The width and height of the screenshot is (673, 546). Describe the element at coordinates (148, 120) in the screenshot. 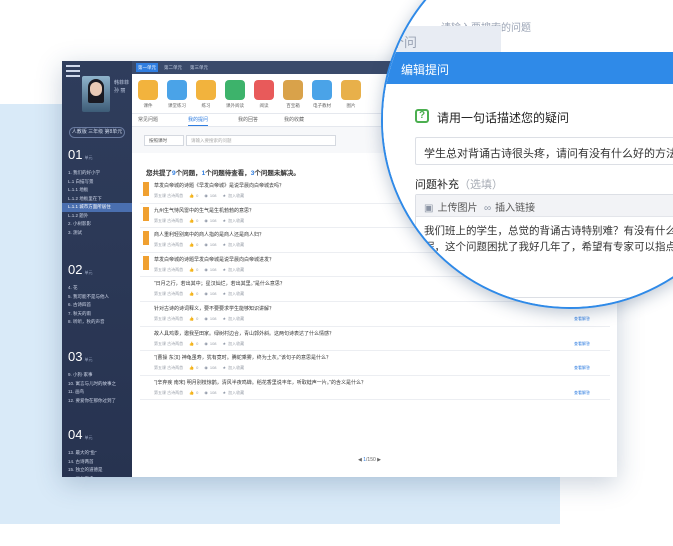

I see `subtab-item: 常见问题` at that location.